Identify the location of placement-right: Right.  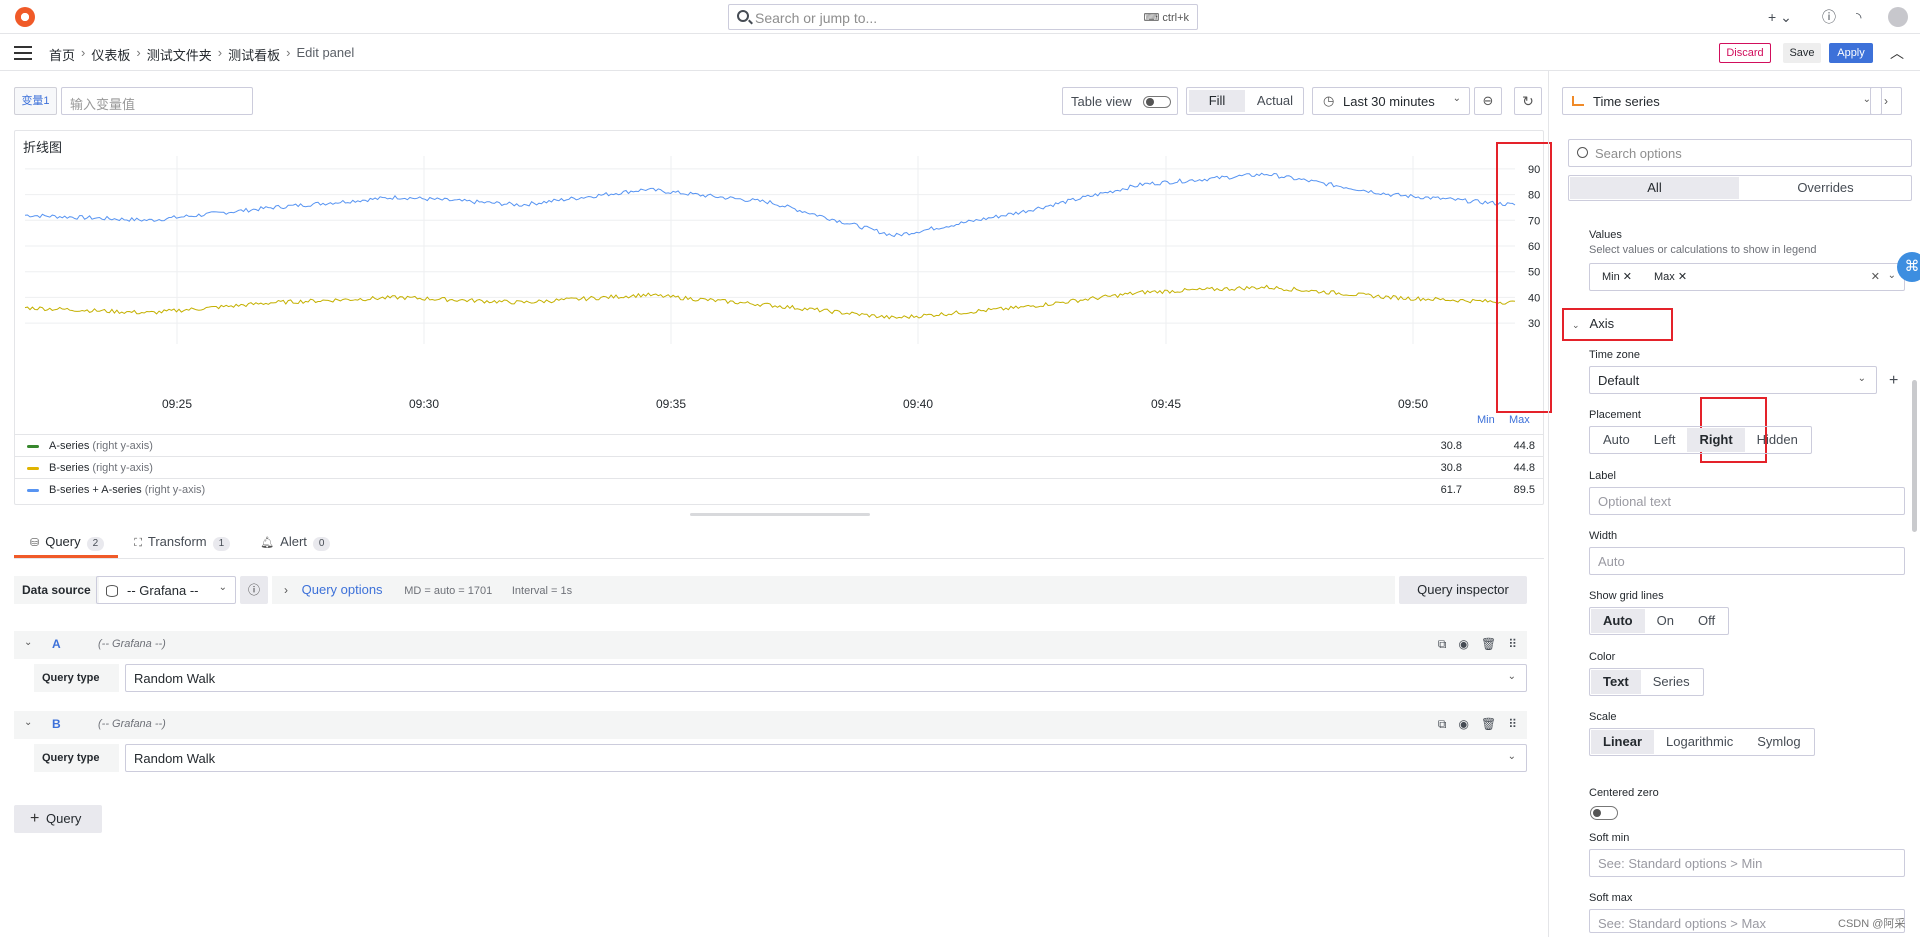
(1716, 440).